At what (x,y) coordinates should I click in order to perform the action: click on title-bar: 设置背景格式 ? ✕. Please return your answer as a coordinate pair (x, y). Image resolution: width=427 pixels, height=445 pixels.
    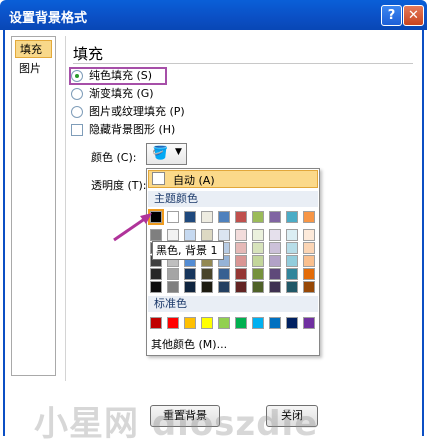
    Looking at the image, I should click on (213, 15).